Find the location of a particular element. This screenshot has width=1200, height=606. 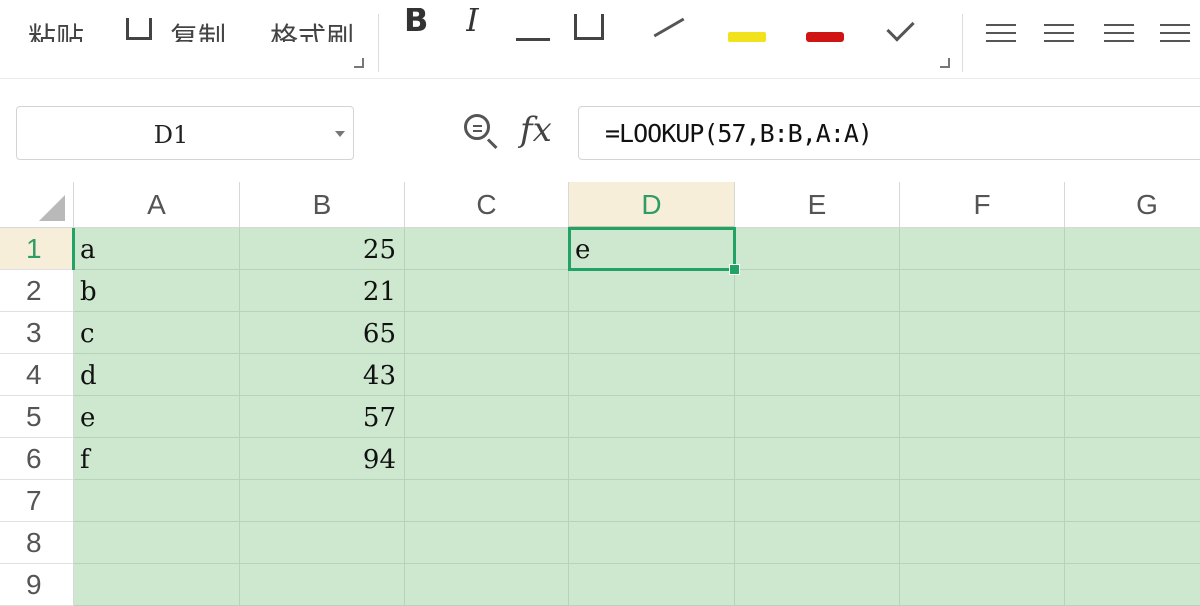

cell-c6 is located at coordinates (487, 459).